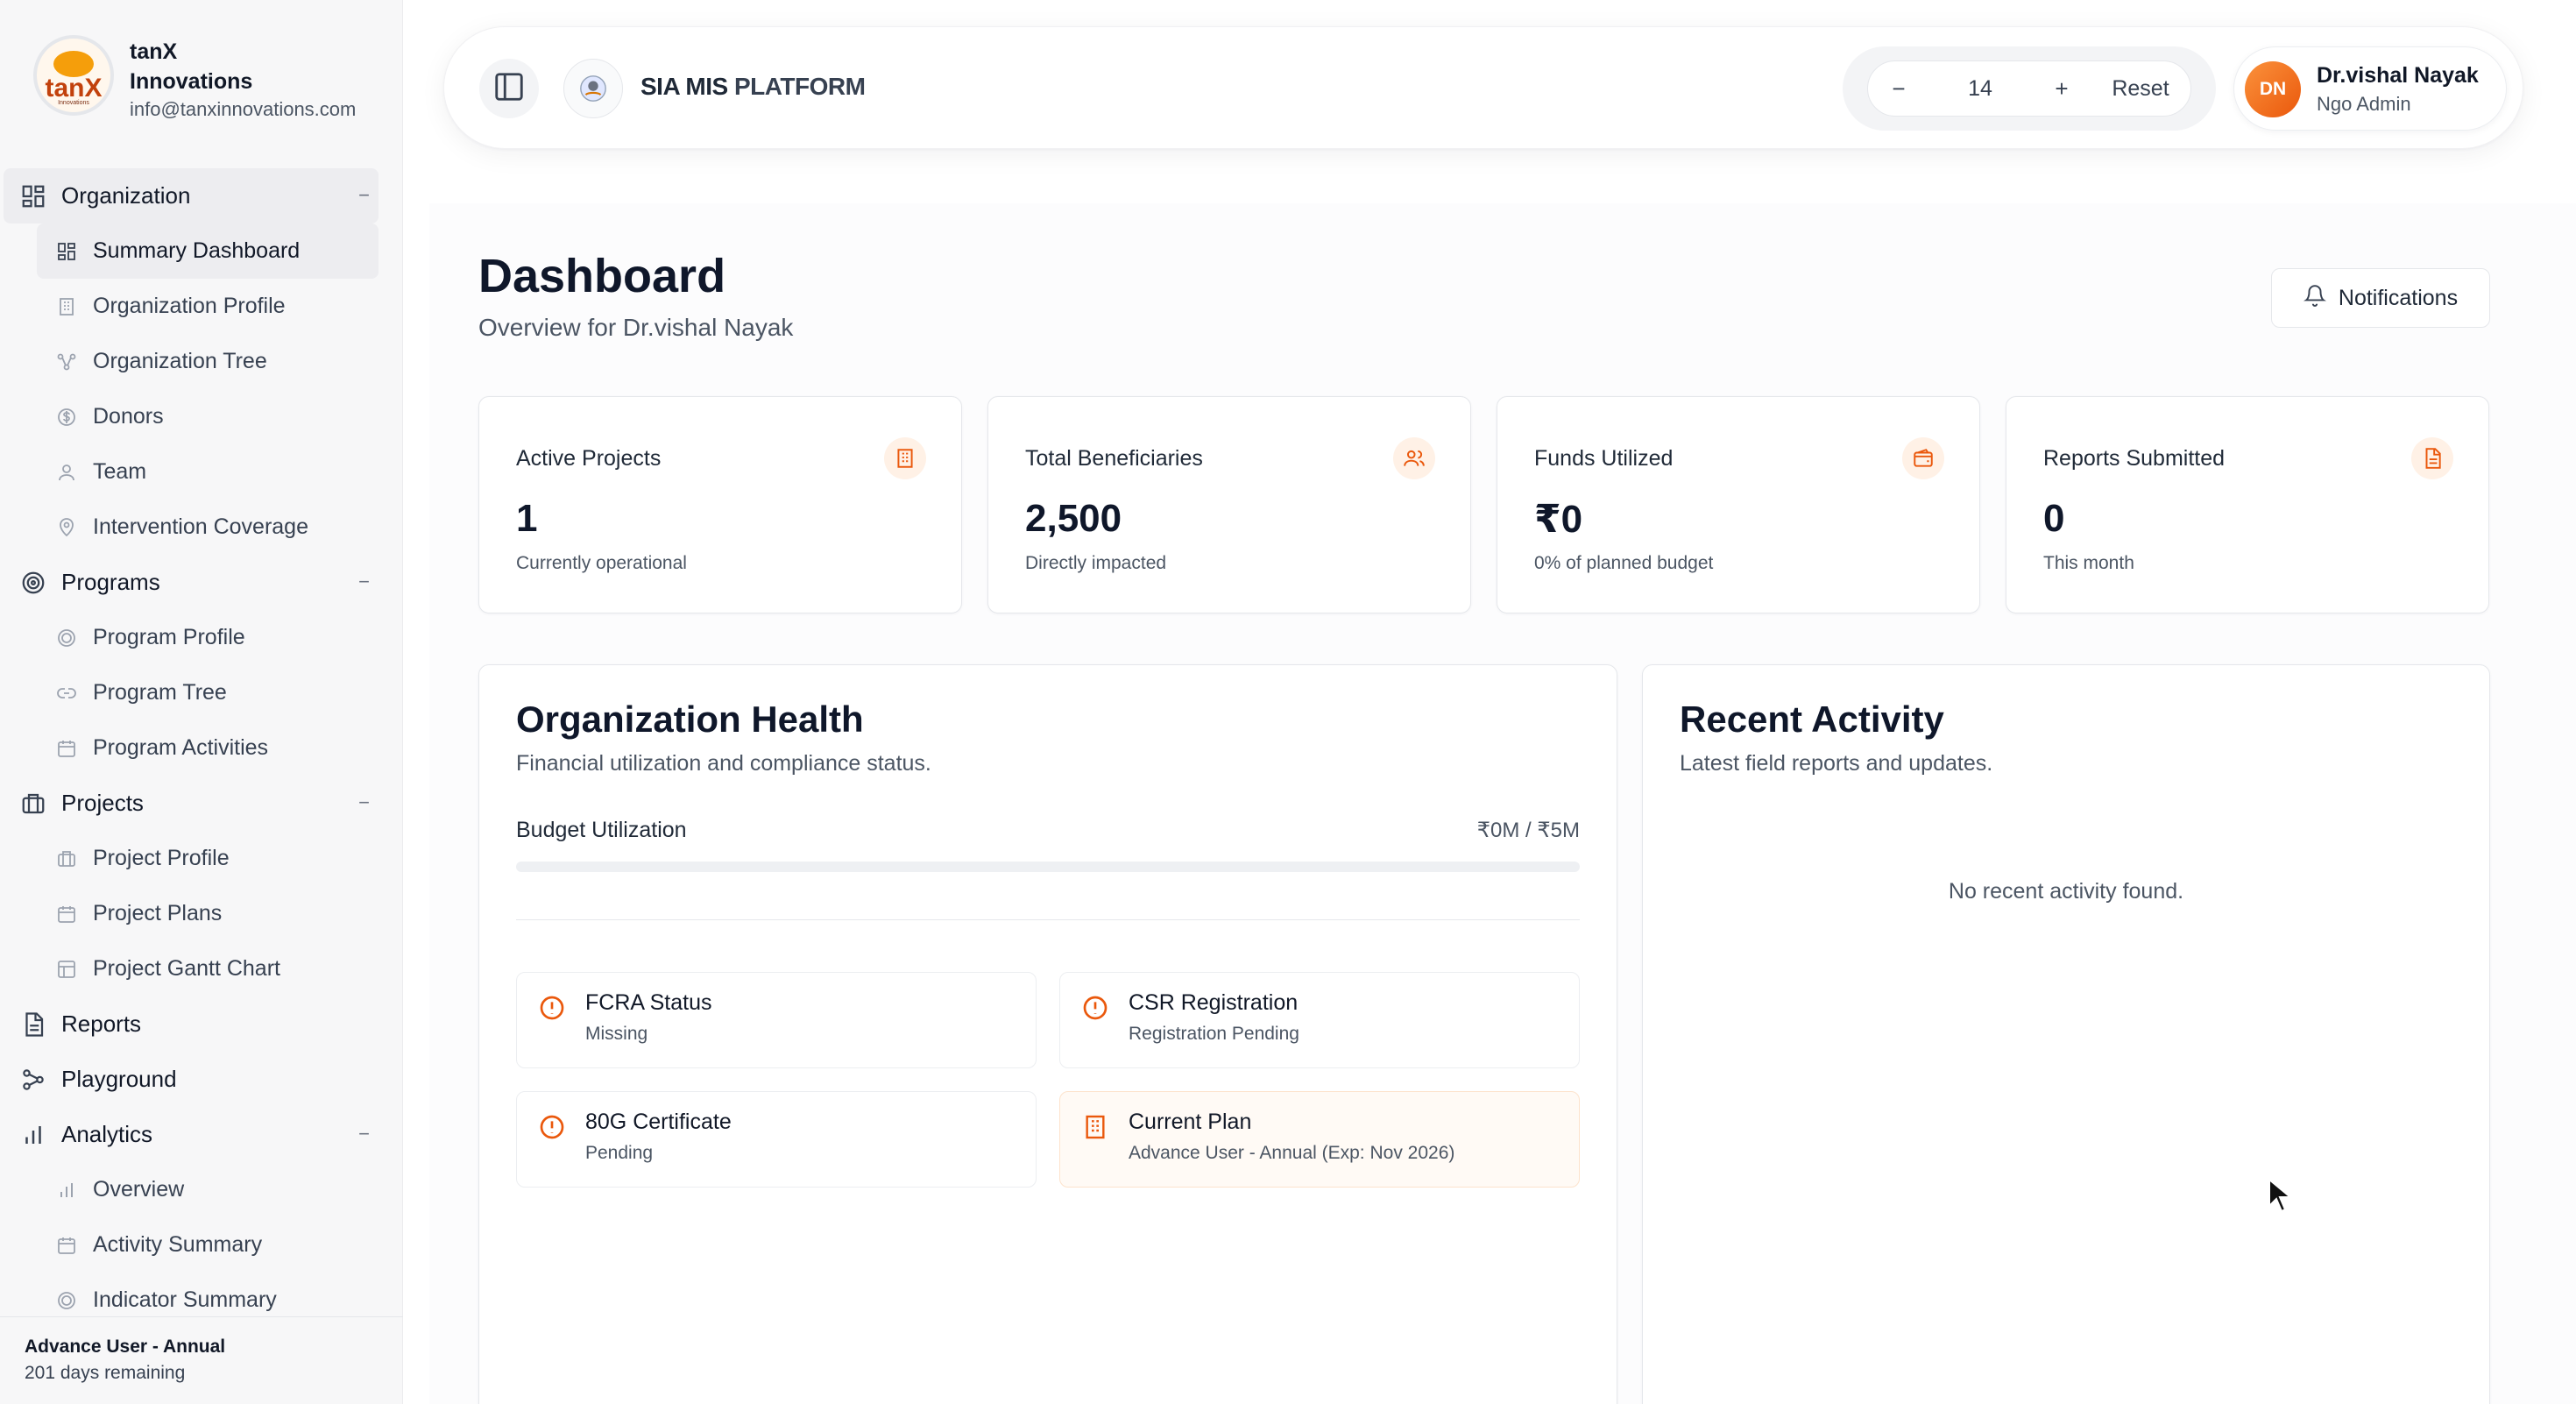 The image size is (2576, 1404). I want to click on sidebar-item-intervention-coverage: Intervention Coverage, so click(208, 527).